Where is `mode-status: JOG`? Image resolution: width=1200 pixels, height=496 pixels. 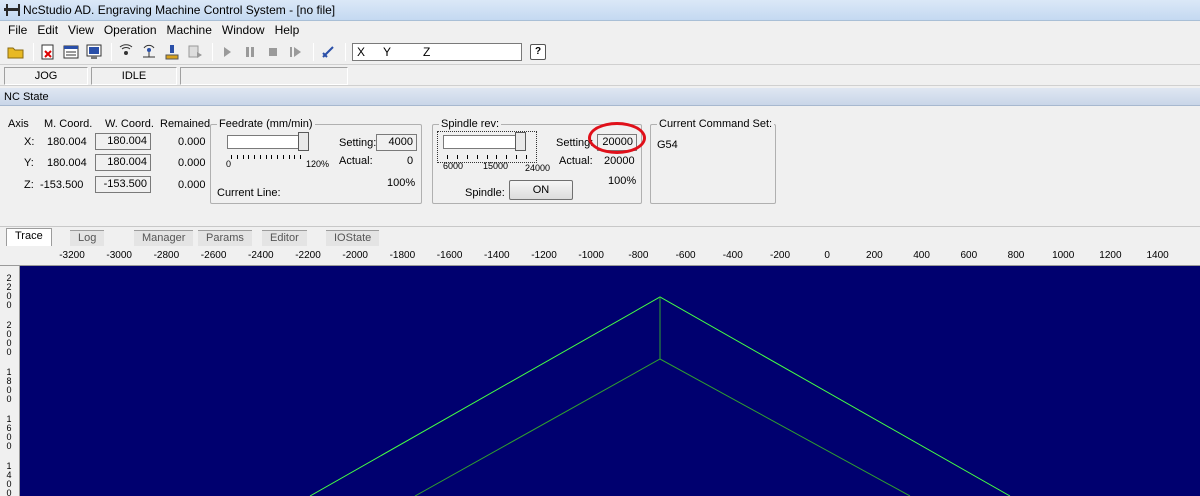 mode-status: JOG is located at coordinates (46, 76).